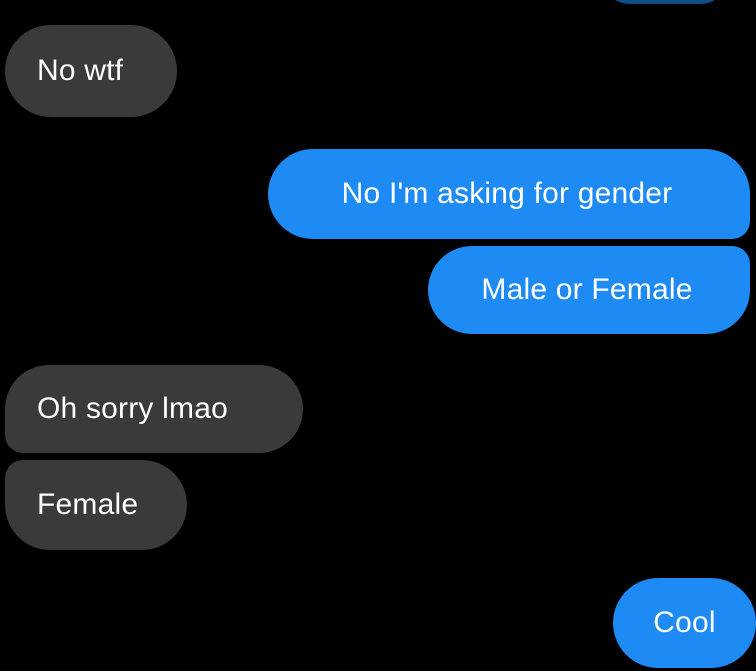 The height and width of the screenshot is (671, 756). I want to click on incoming-message-bubble: Oh sorry lmao, so click(154, 409).